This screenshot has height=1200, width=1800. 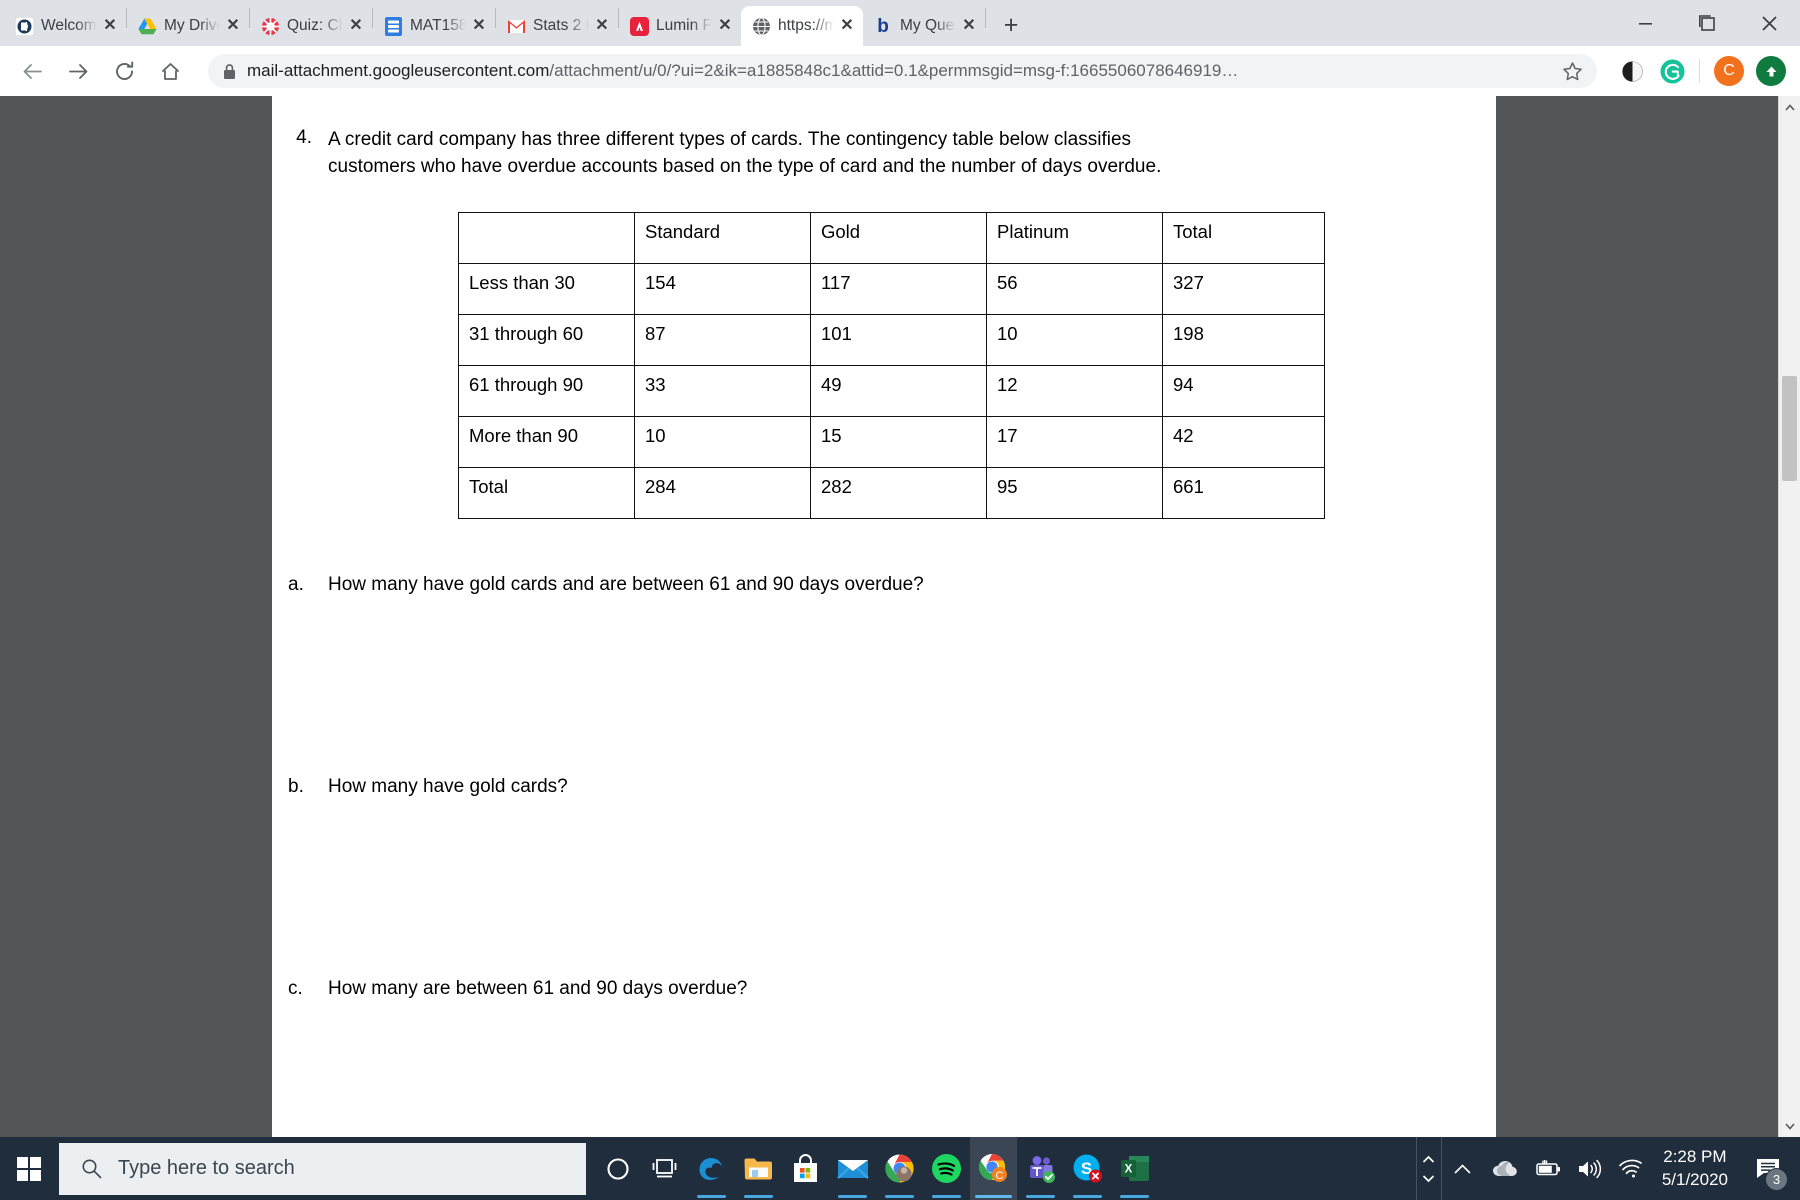 What do you see at coordinates (891, 237) in the screenshot?
I see `table-header-row: Standard Gold Platinum Total` at bounding box center [891, 237].